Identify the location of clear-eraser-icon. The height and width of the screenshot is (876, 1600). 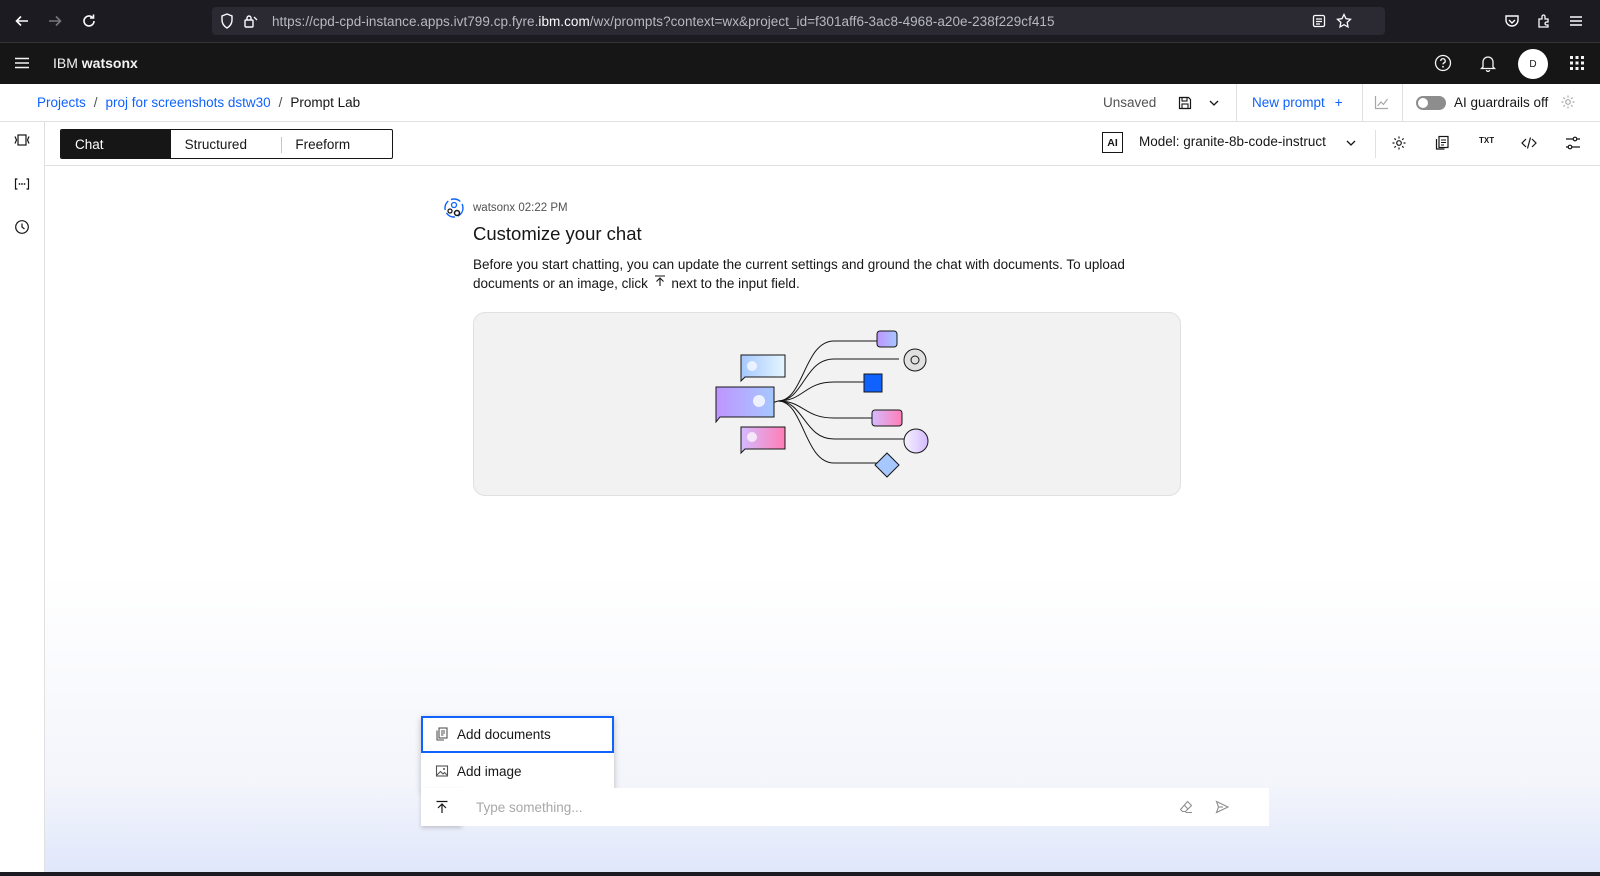
(1186, 807).